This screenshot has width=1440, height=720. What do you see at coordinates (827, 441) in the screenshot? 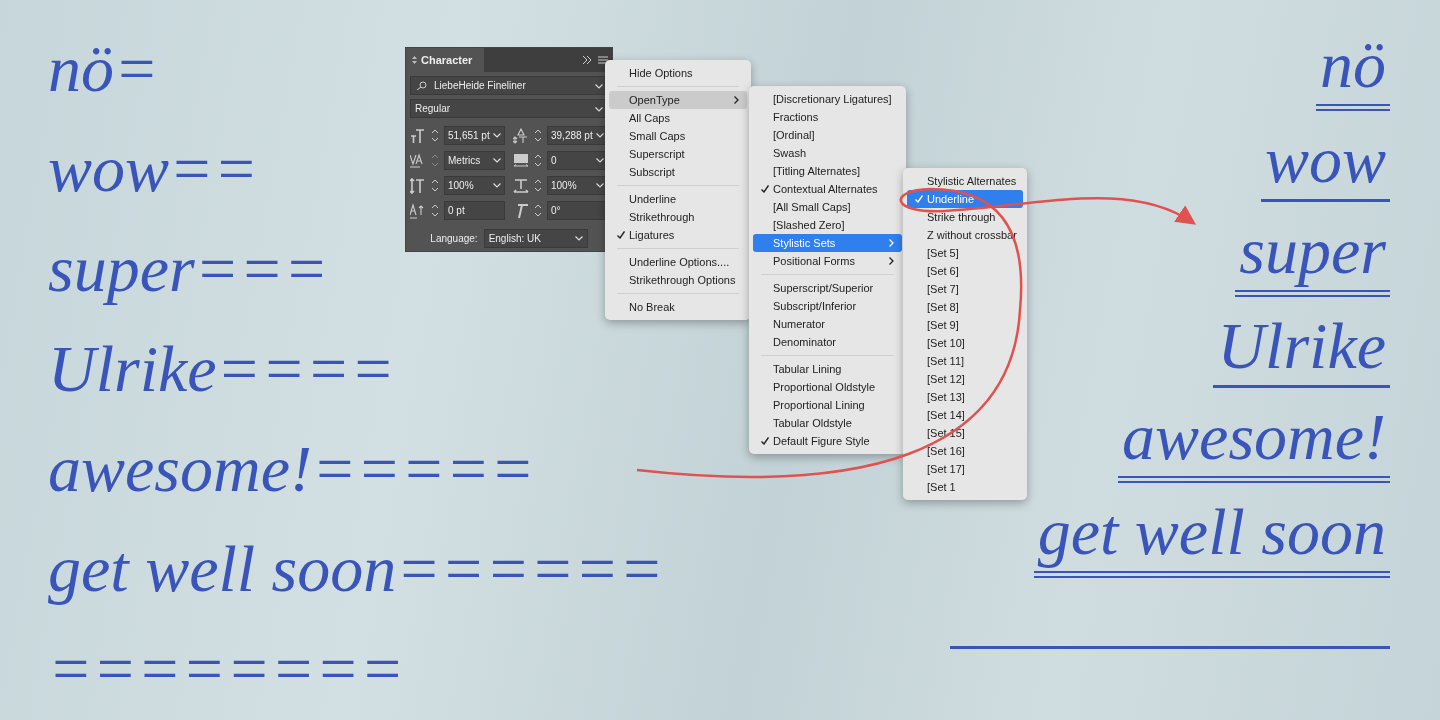
I see `menu-item: Default Figure Style` at bounding box center [827, 441].